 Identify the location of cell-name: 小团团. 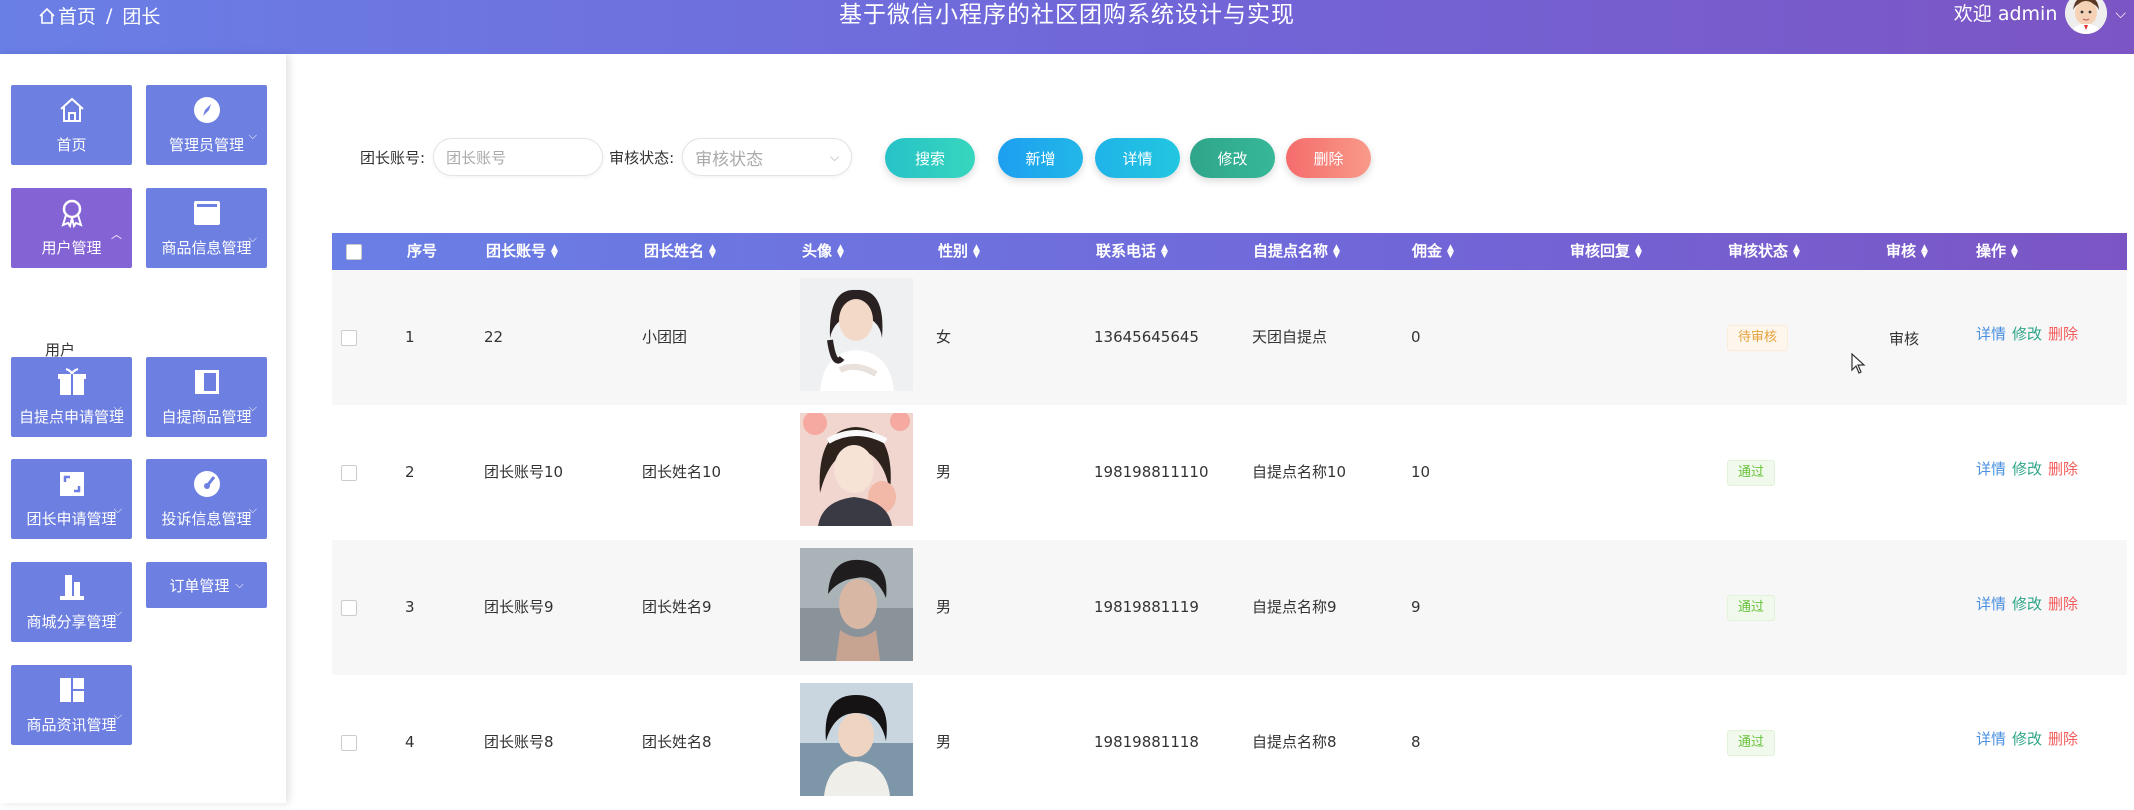
(665, 337).